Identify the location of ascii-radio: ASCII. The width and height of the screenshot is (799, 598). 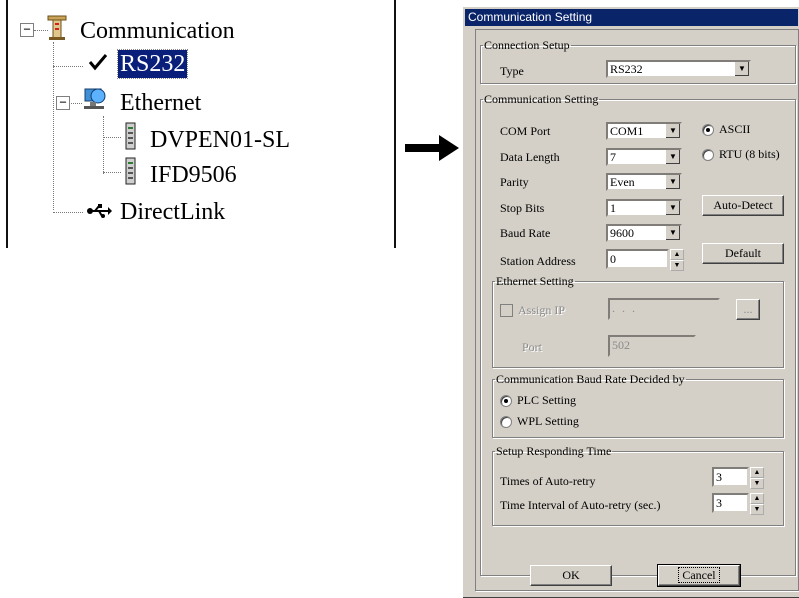
(726, 129).